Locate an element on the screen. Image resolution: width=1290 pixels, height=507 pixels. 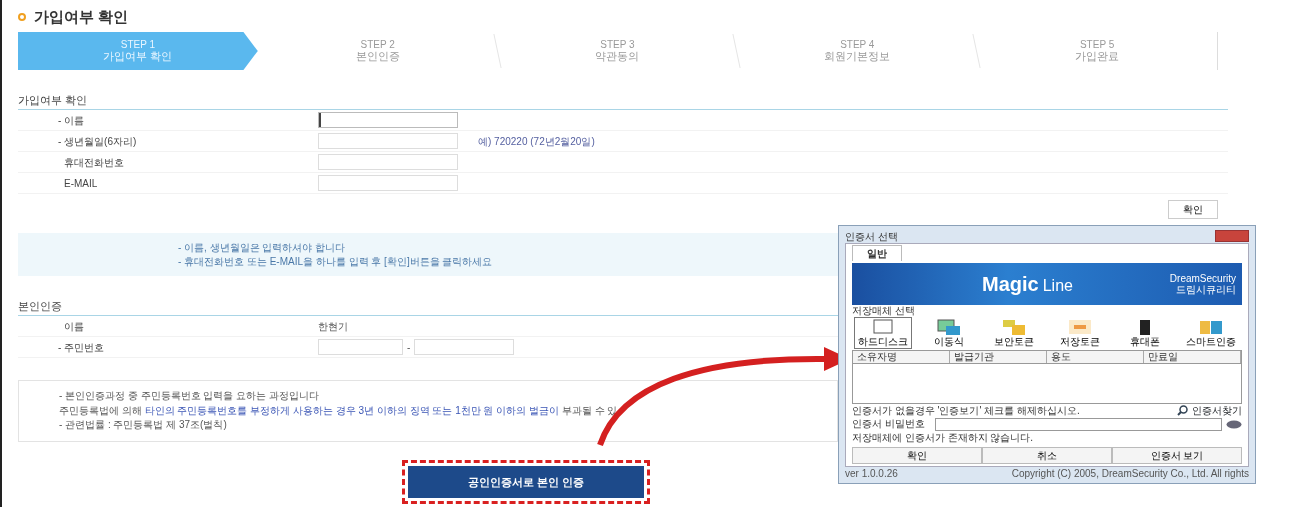
banner-title: Magic Line is located at coordinates (1027, 284).